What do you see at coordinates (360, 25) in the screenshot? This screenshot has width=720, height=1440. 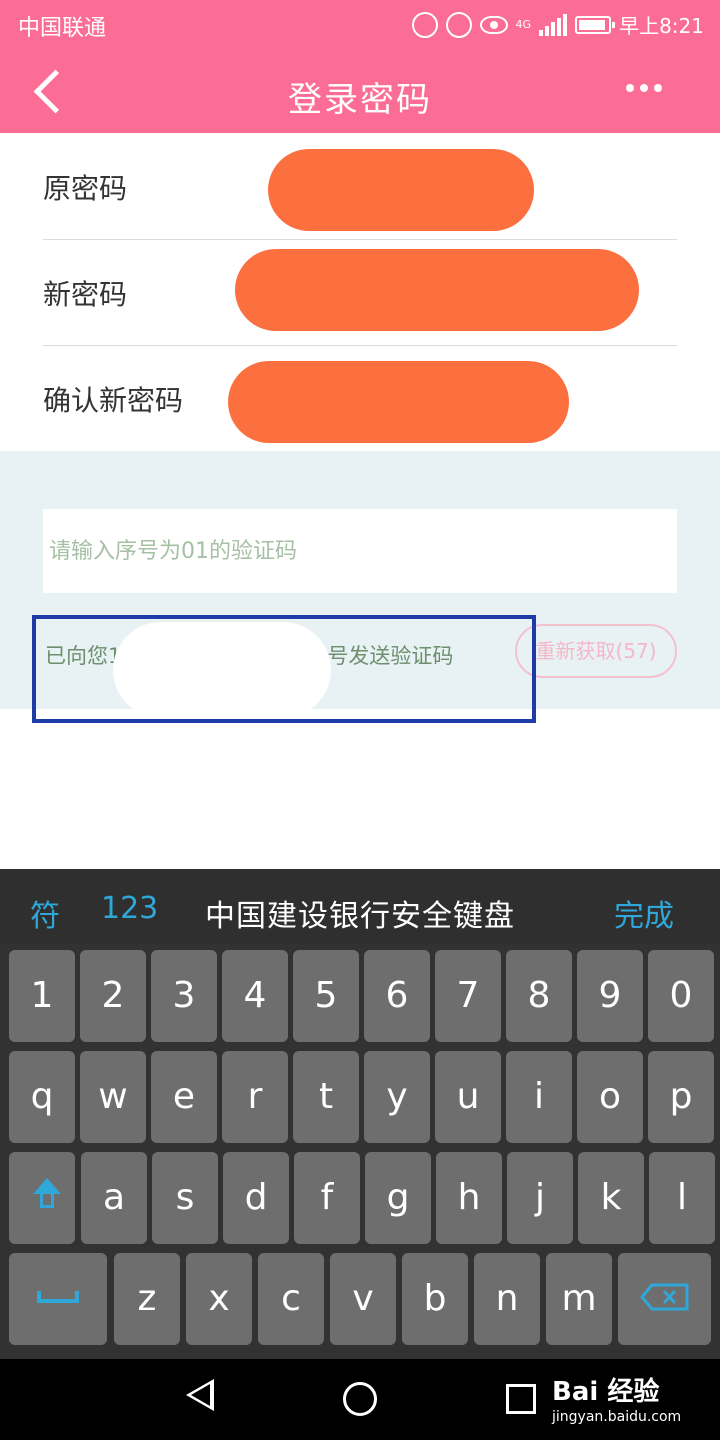 I see `status-bar: 中国联通 4G 早上8:21` at bounding box center [360, 25].